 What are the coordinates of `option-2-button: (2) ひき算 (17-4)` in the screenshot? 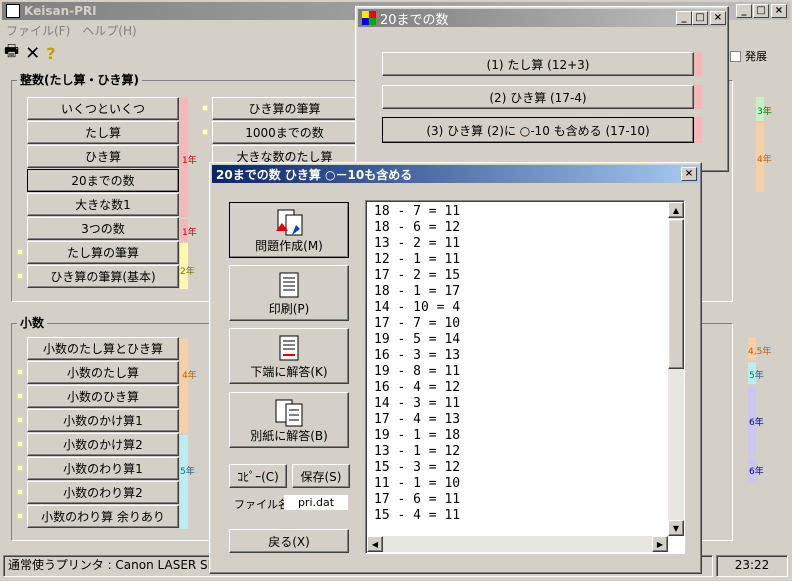 It's located at (538, 97).